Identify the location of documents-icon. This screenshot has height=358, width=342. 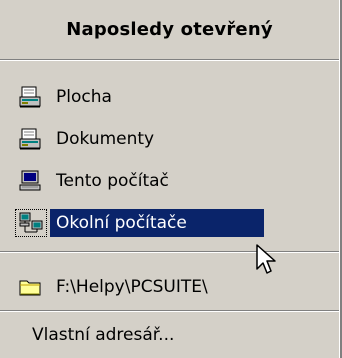
(31, 139).